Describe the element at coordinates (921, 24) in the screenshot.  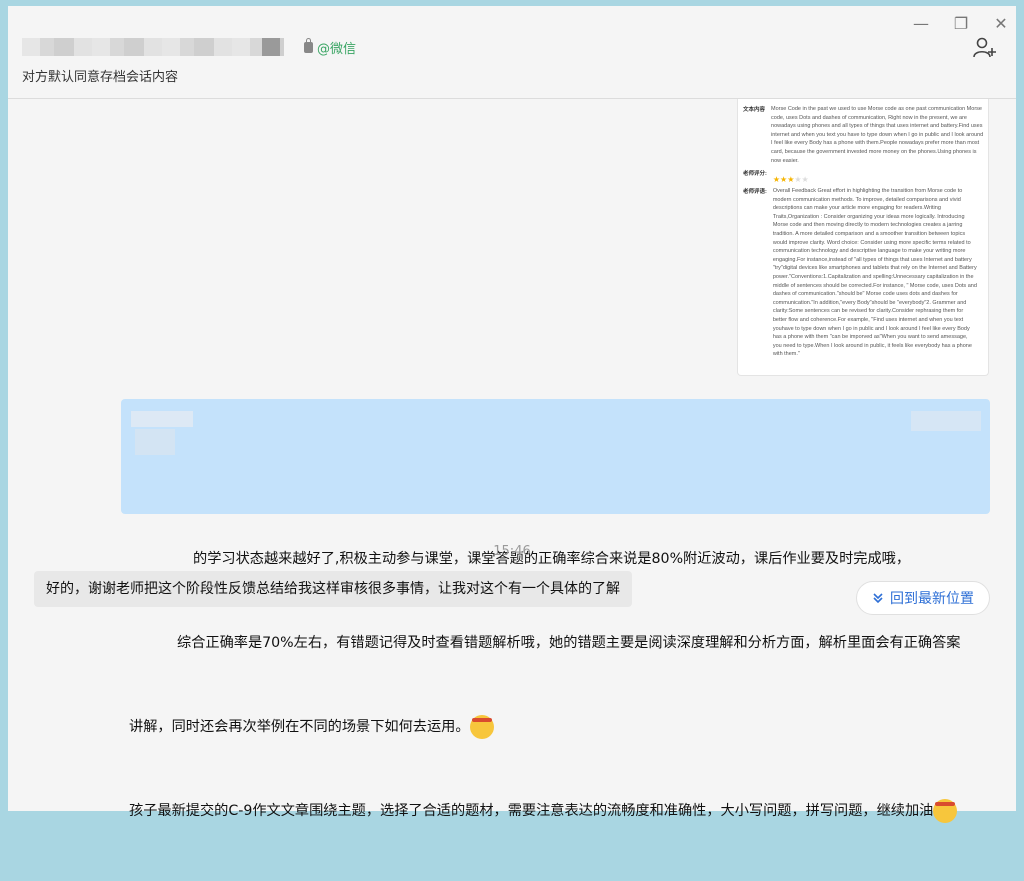
I see `minimize-button: —` at that location.